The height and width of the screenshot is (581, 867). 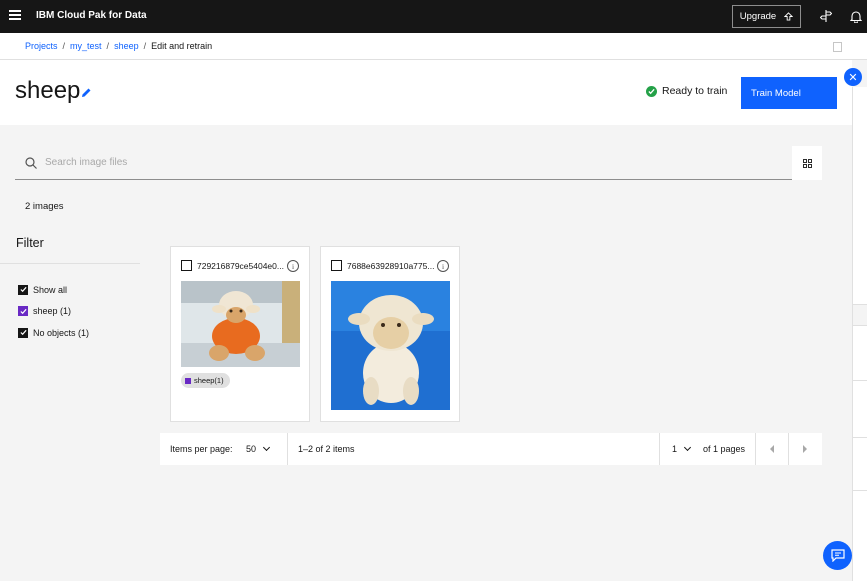 I want to click on side-panel-row, so click(x=860, y=315).